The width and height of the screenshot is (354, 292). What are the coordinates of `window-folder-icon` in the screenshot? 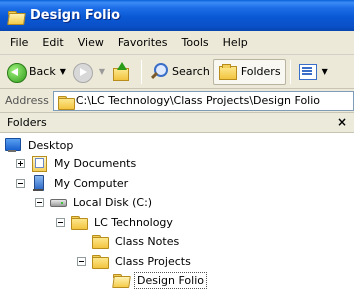 It's located at (15, 16).